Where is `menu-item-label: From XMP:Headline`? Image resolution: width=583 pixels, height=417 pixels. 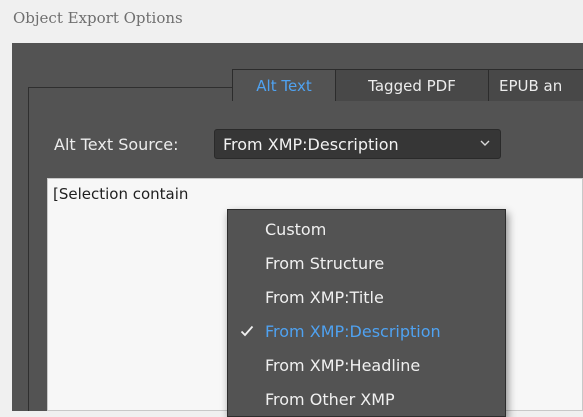
menu-item-label: From XMP:Headline is located at coordinates (343, 365).